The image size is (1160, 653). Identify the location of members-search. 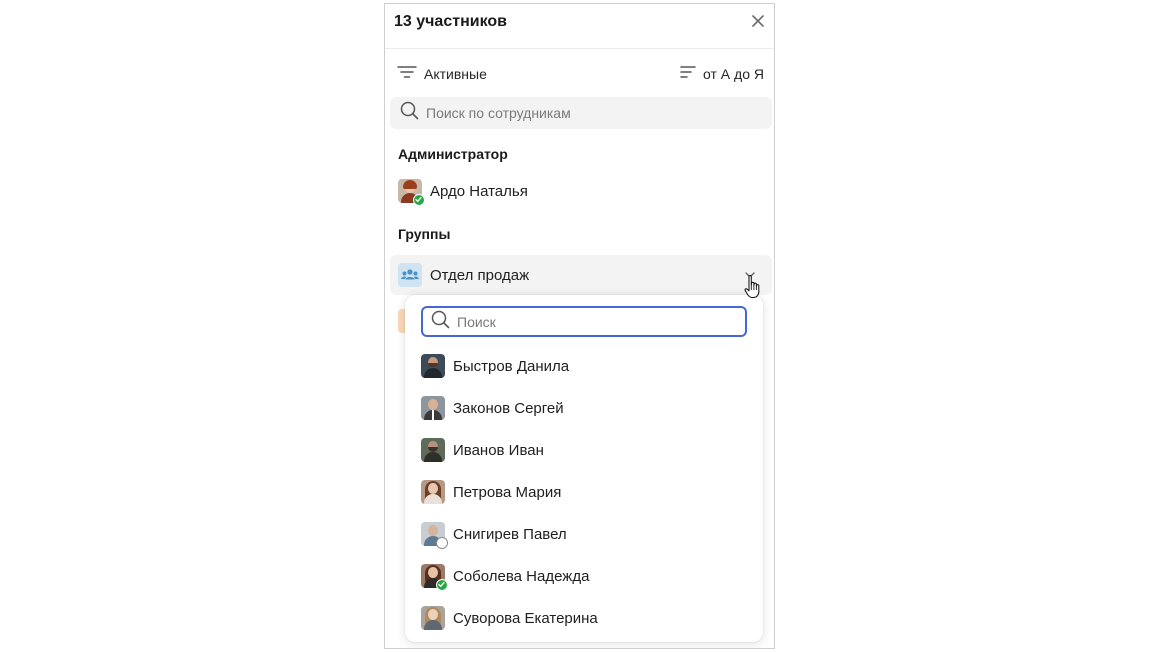
(584, 321).